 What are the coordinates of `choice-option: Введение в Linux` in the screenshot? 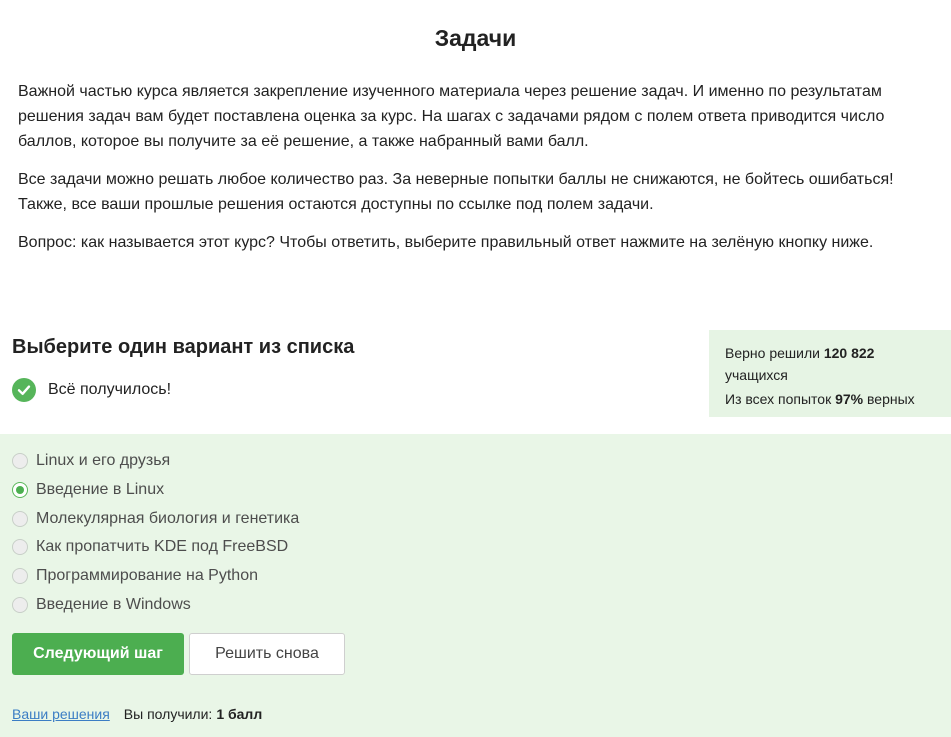 It's located at (155, 490).